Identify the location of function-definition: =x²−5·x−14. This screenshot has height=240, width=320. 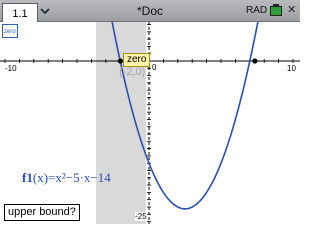
(79, 177).